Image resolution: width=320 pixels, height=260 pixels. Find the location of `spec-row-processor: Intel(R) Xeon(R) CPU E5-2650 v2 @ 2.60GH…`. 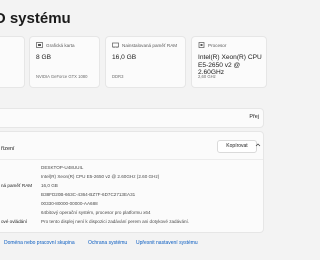

spec-row-processor: Intel(R) Xeon(R) CPU E5-2650 v2 @ 2.60GH… is located at coordinates (131, 177).